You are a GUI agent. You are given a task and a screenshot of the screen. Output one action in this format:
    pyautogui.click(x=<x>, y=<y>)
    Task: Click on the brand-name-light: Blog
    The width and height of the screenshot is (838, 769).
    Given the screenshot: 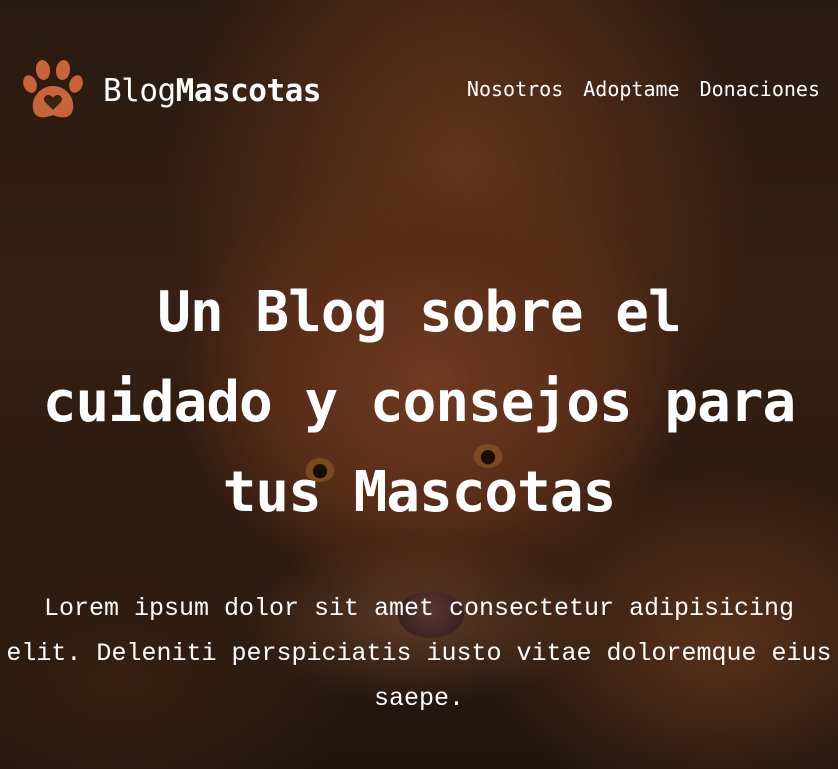 What is the action you would take?
    pyautogui.click(x=139, y=91)
    